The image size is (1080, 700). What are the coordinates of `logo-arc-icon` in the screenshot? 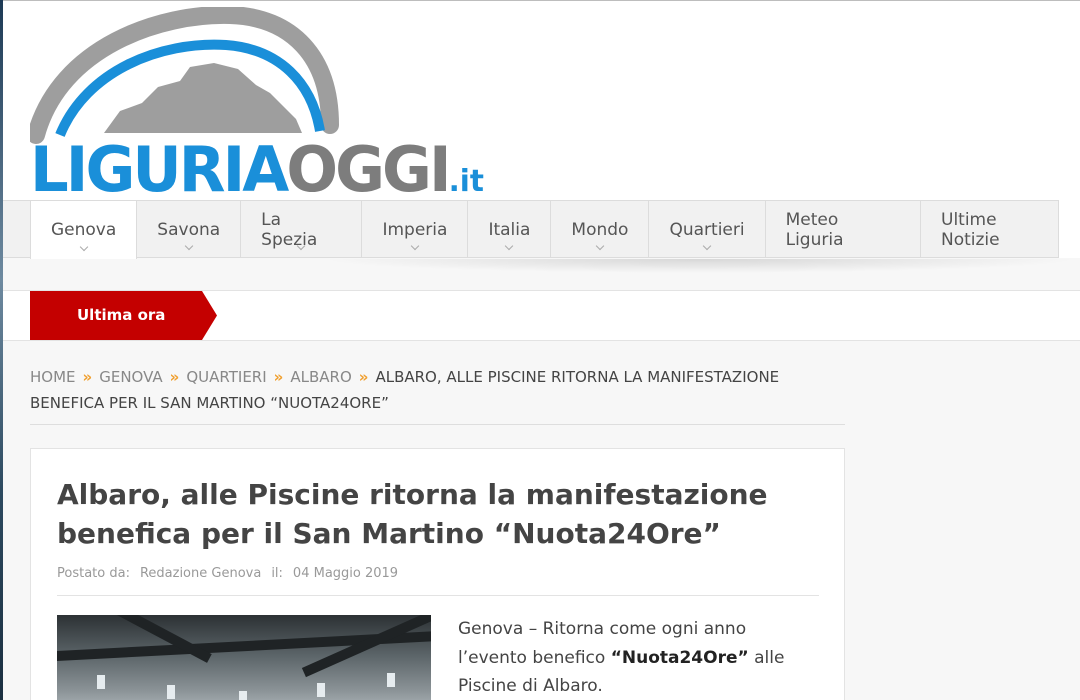 It's located at (184, 75).